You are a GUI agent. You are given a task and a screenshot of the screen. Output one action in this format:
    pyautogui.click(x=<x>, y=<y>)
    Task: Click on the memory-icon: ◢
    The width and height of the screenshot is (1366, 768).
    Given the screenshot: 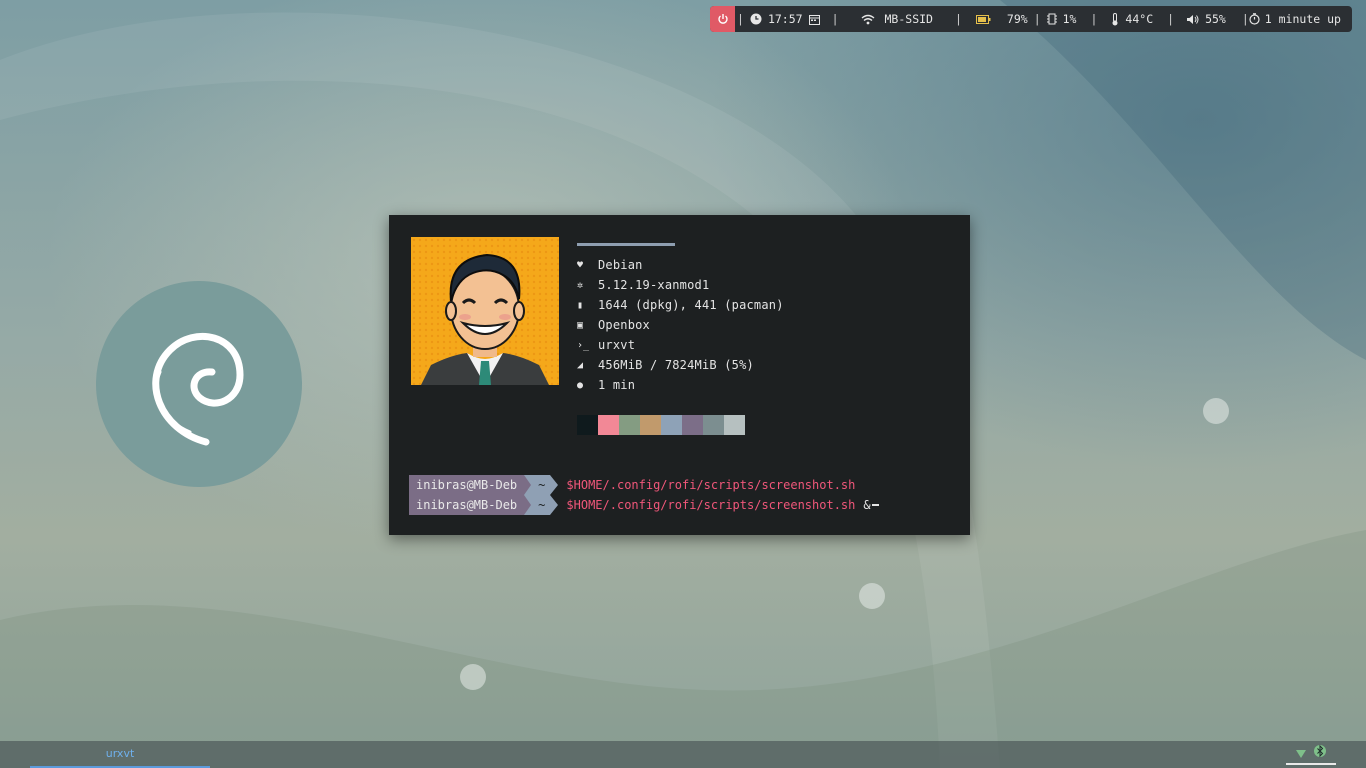 What is the action you would take?
    pyautogui.click(x=580, y=365)
    